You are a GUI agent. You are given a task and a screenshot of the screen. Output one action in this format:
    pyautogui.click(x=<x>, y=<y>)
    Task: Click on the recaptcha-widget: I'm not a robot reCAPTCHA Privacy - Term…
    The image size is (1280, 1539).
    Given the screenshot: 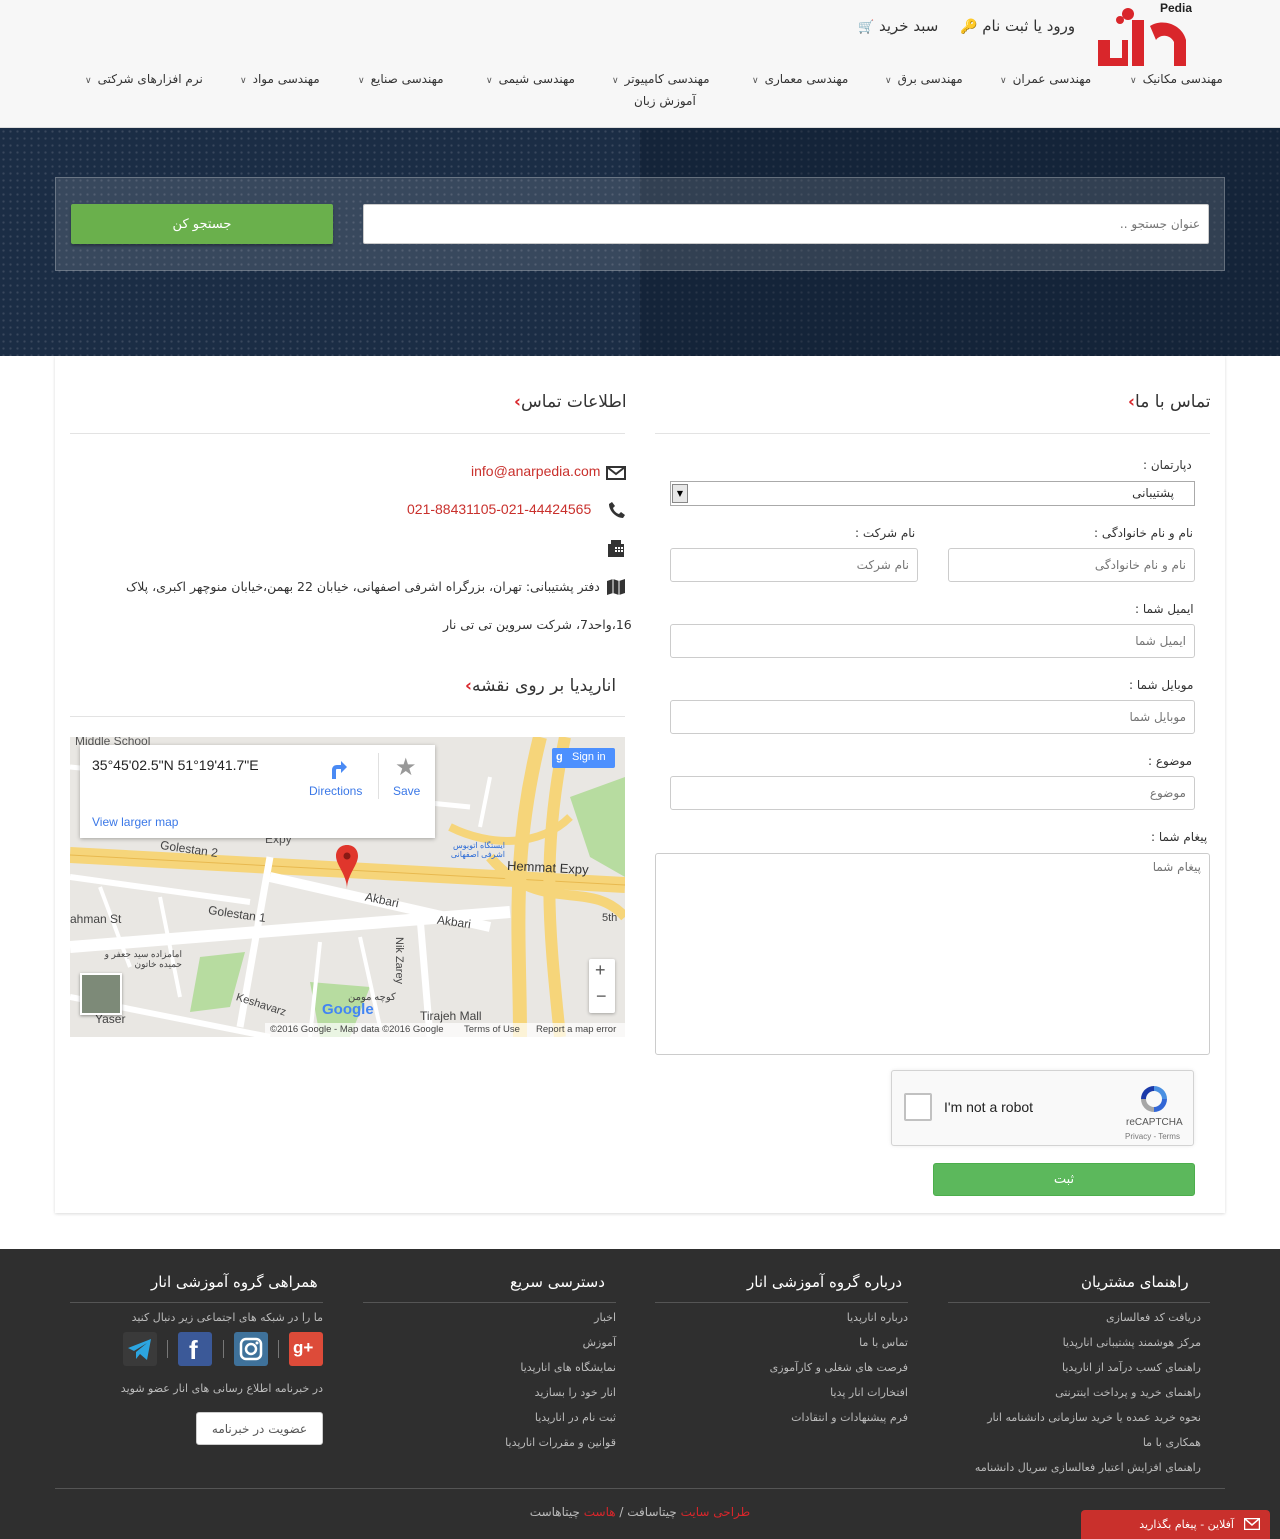 What is the action you would take?
    pyautogui.click(x=1042, y=1108)
    